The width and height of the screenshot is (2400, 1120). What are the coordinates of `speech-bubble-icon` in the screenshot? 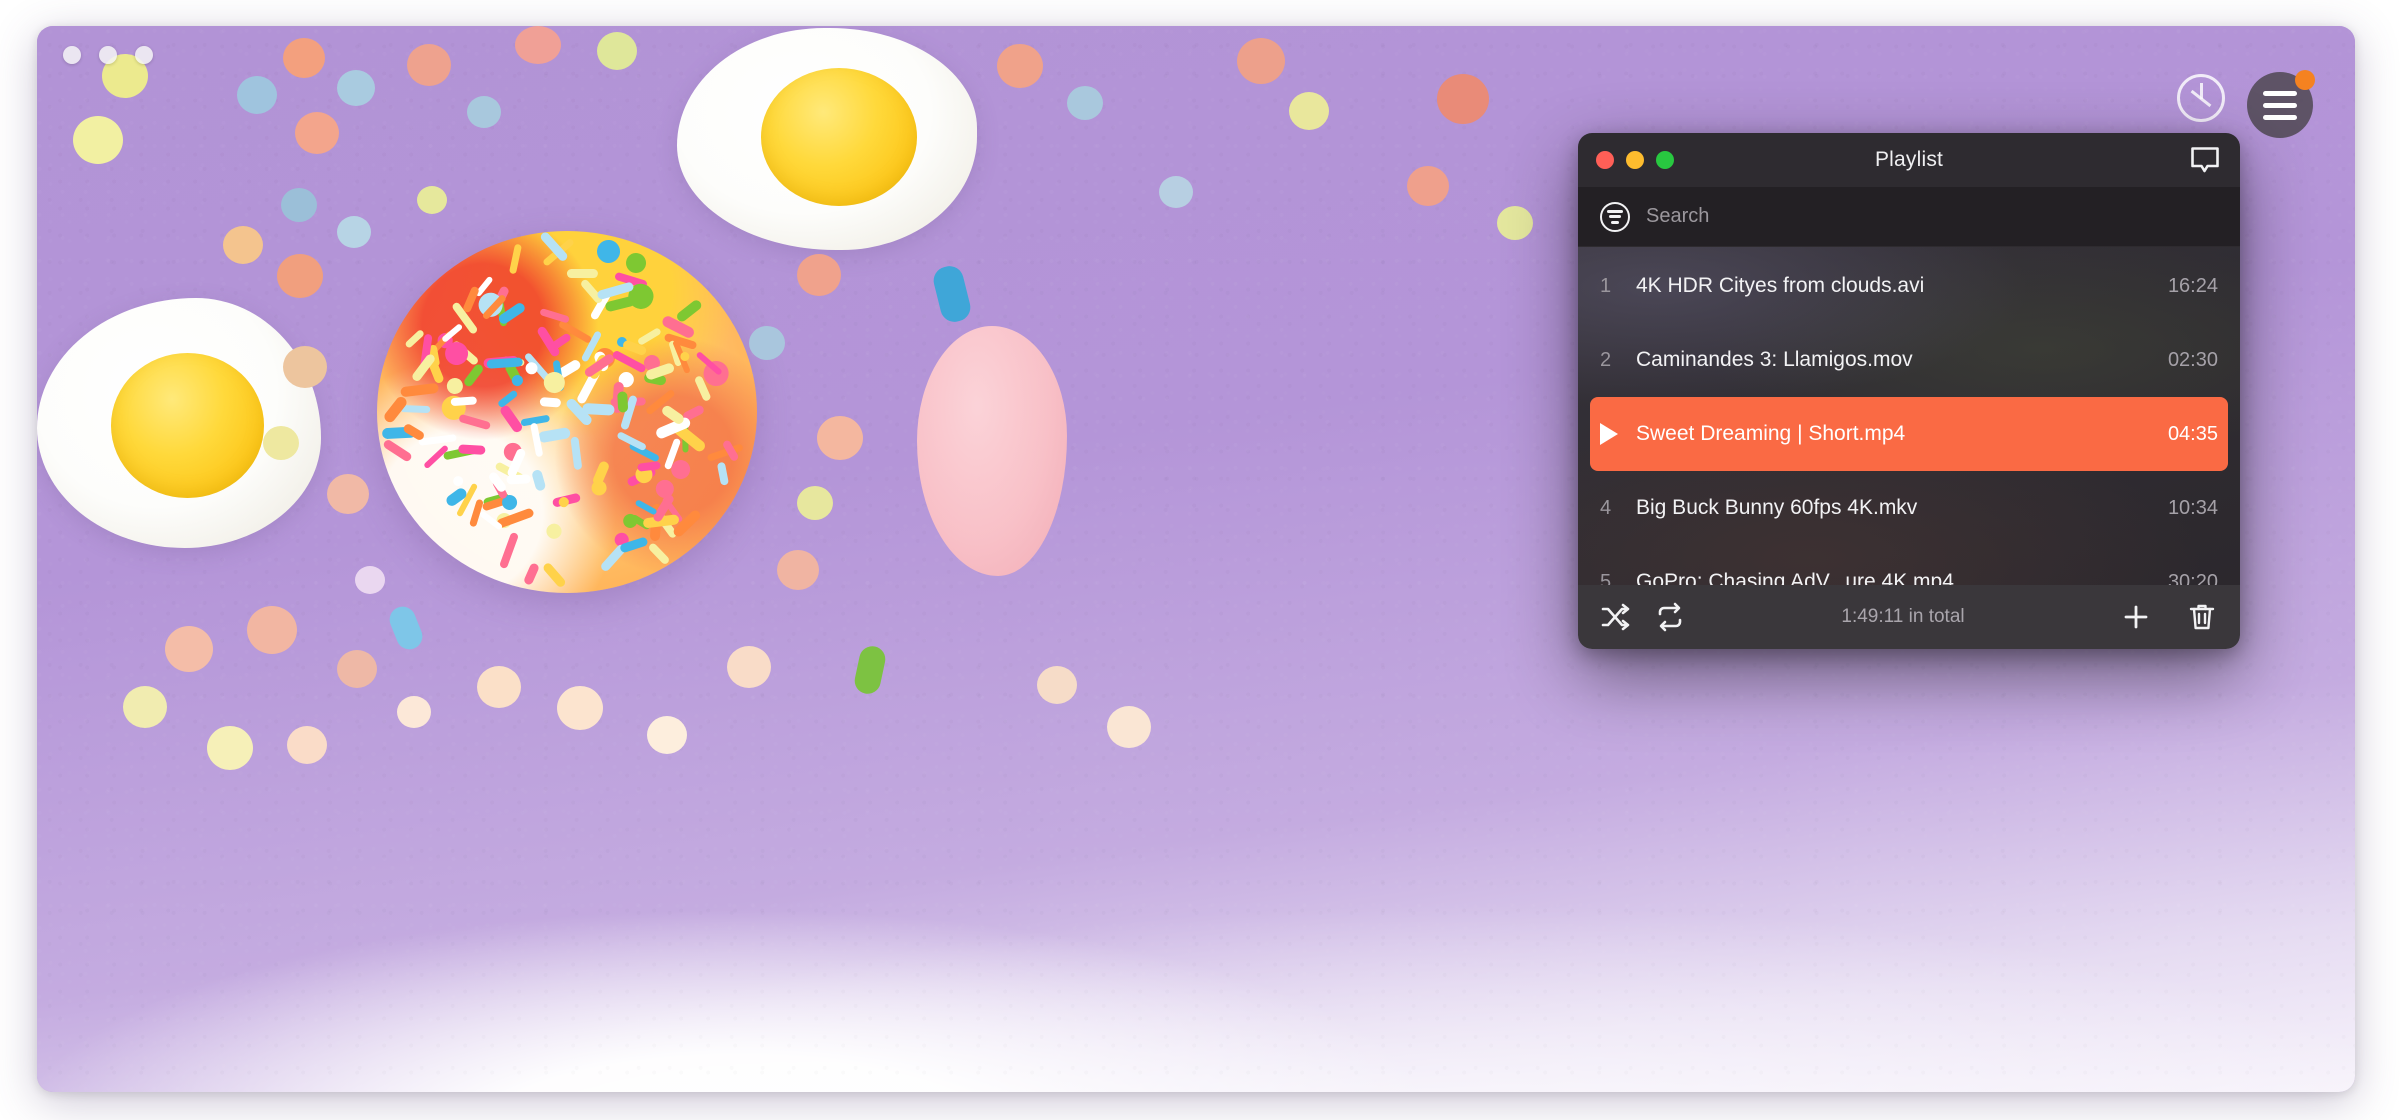 It's located at (2205, 160).